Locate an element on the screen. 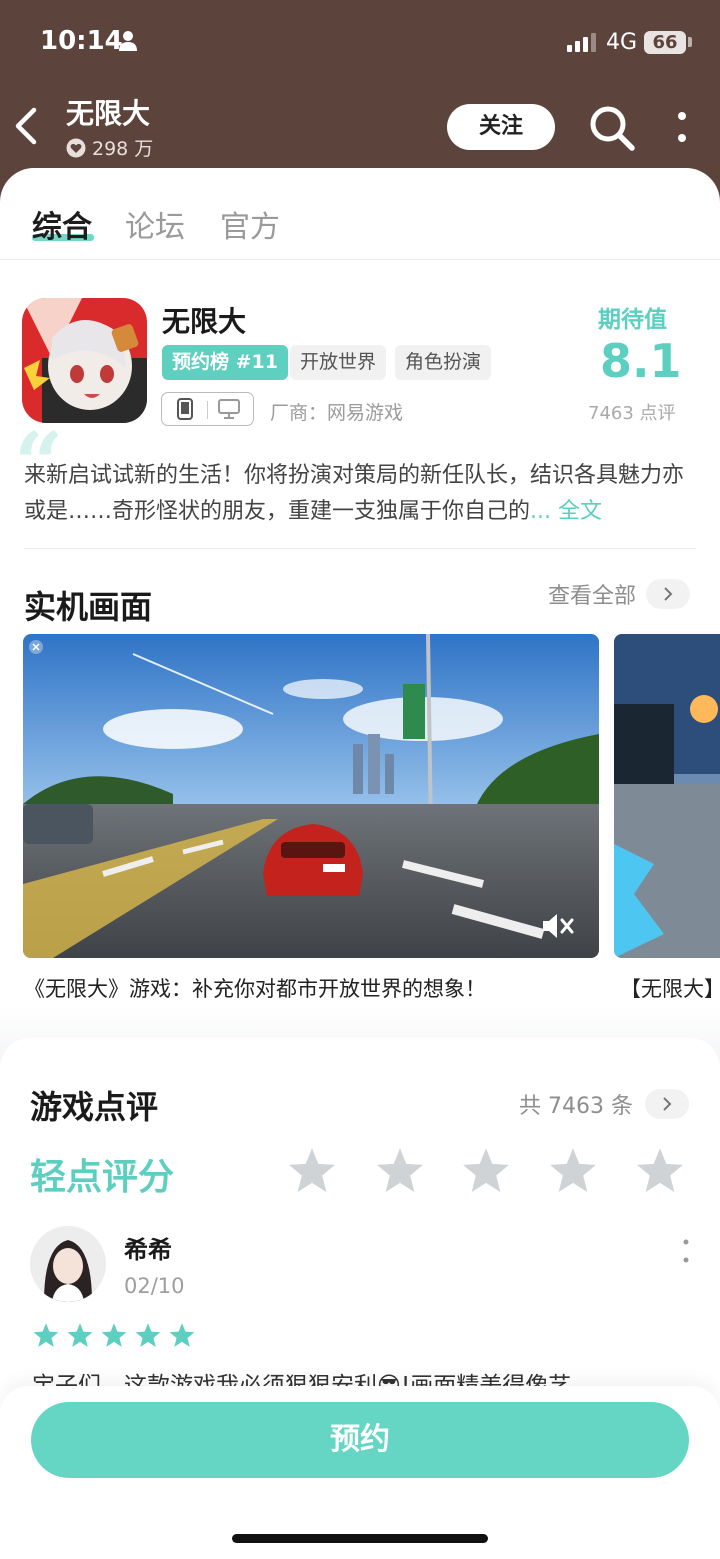 The height and width of the screenshot is (1559, 720). developer-label: 厂商：网易游戏 is located at coordinates (337, 413).